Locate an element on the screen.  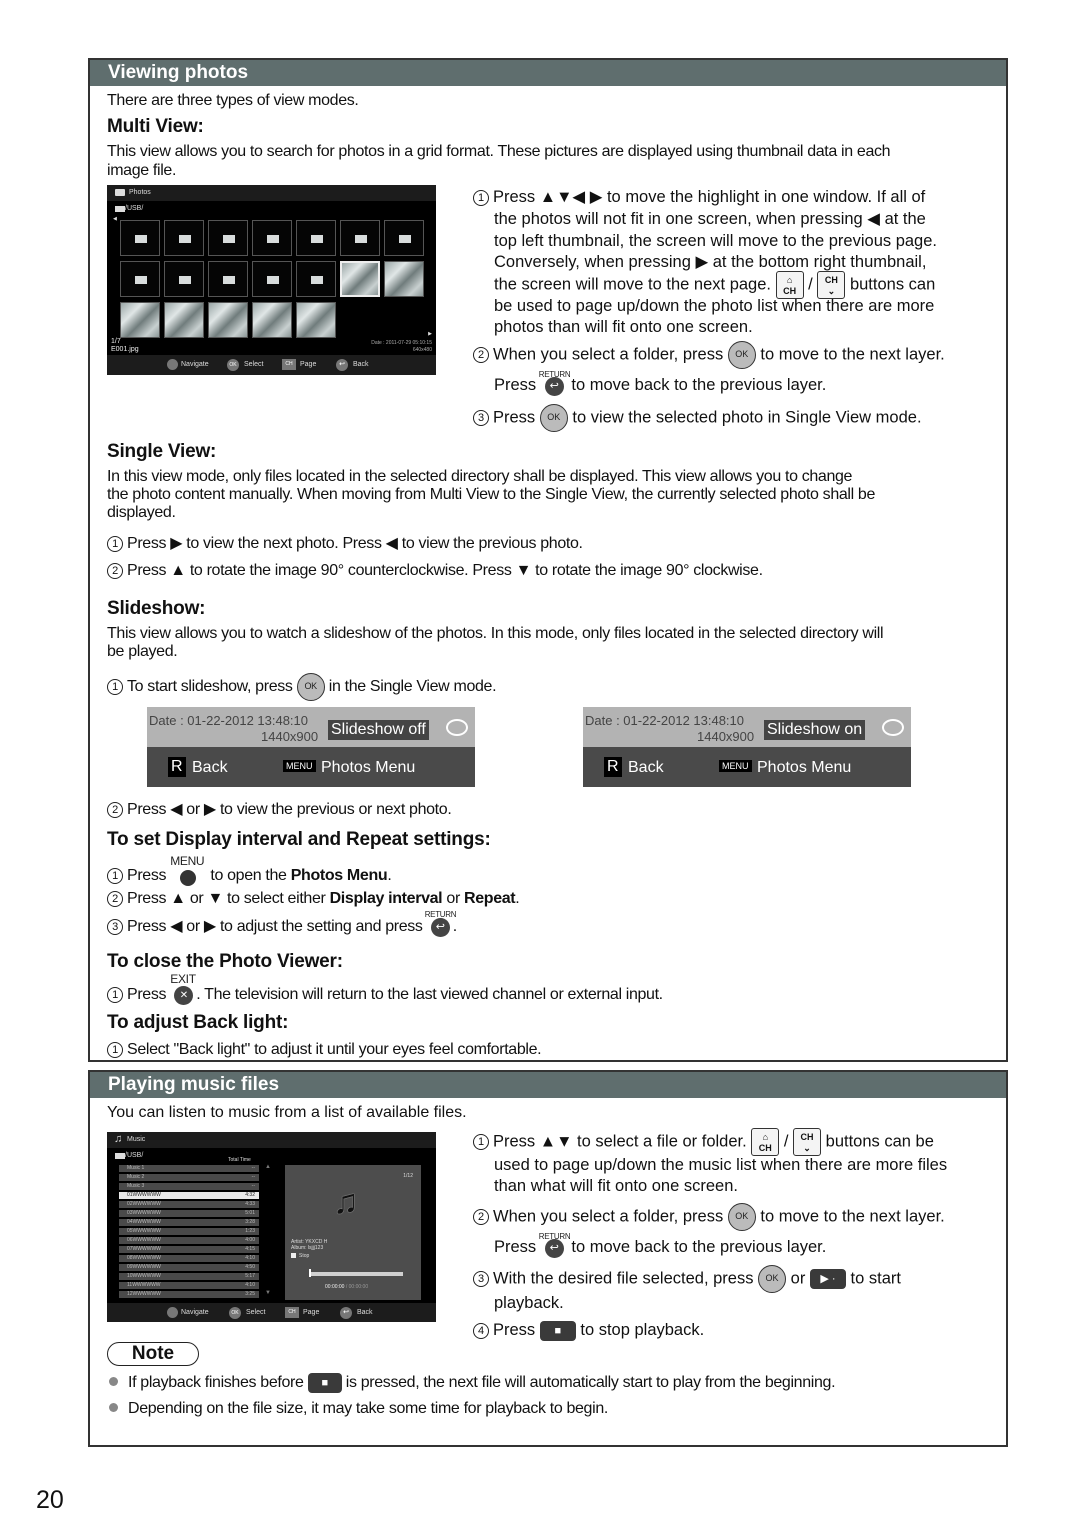
track-name: 06WWWWWW is located at coordinates (144, 1240).